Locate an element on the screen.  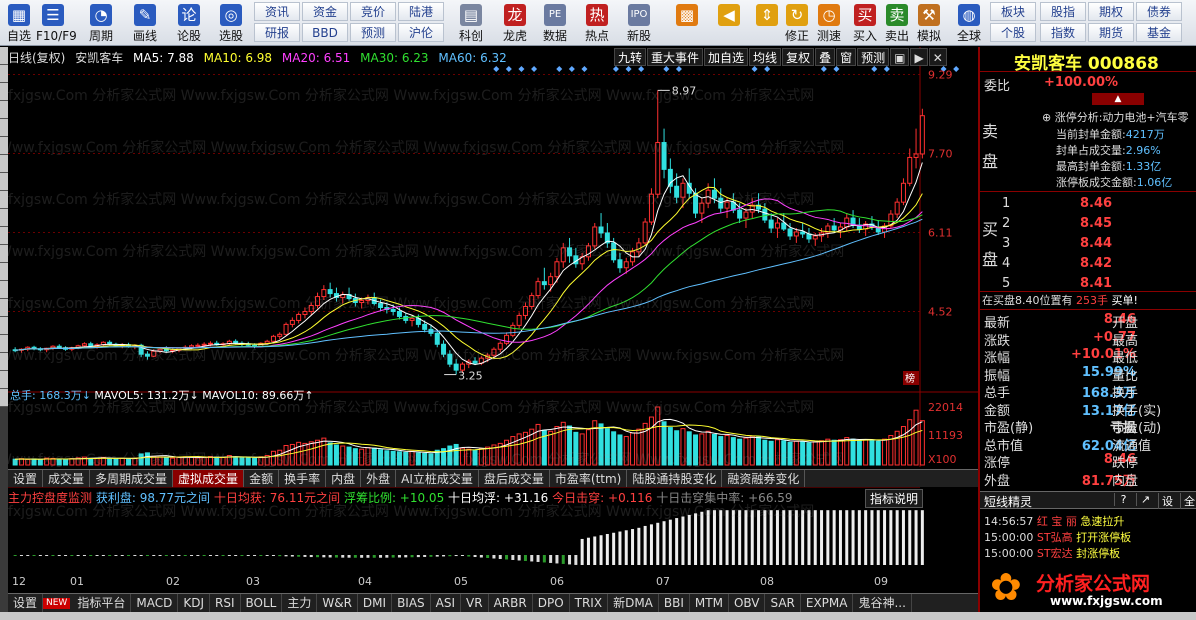
toolbar-quick-button: 资讯 is located at coordinates (277, 11).